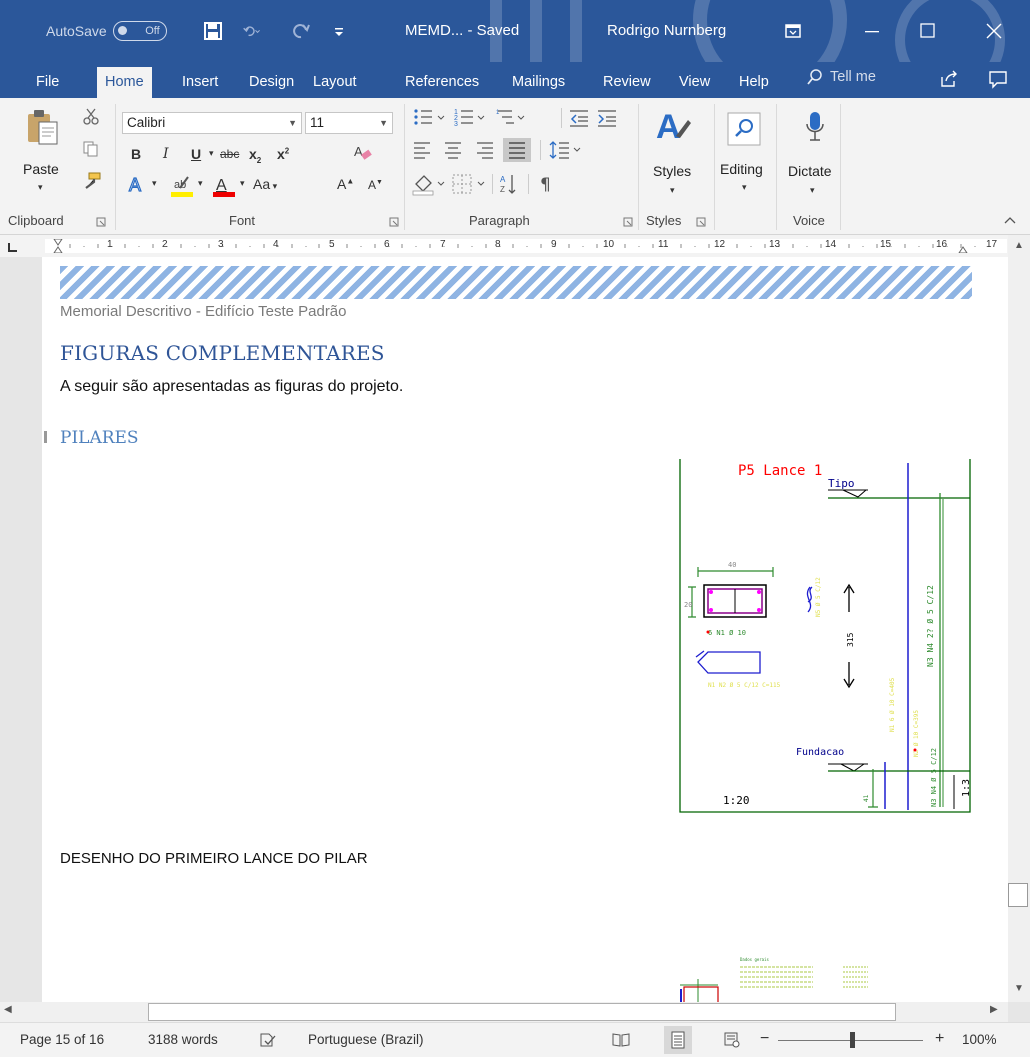 This screenshot has width=1030, height=1057. I want to click on scroll-left-icon: ◀, so click(8, 1009).